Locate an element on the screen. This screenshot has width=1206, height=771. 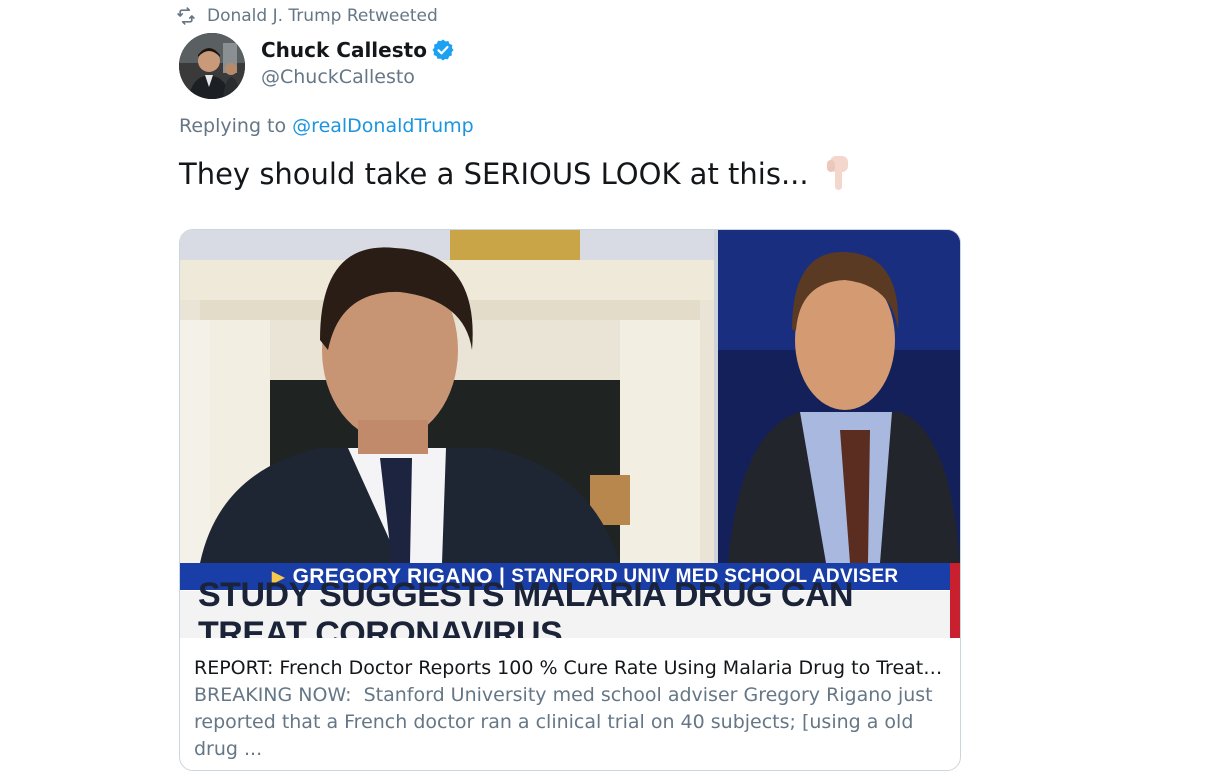
retweet-label: Donald J. Trump Retweeted is located at coordinates (322, 16).